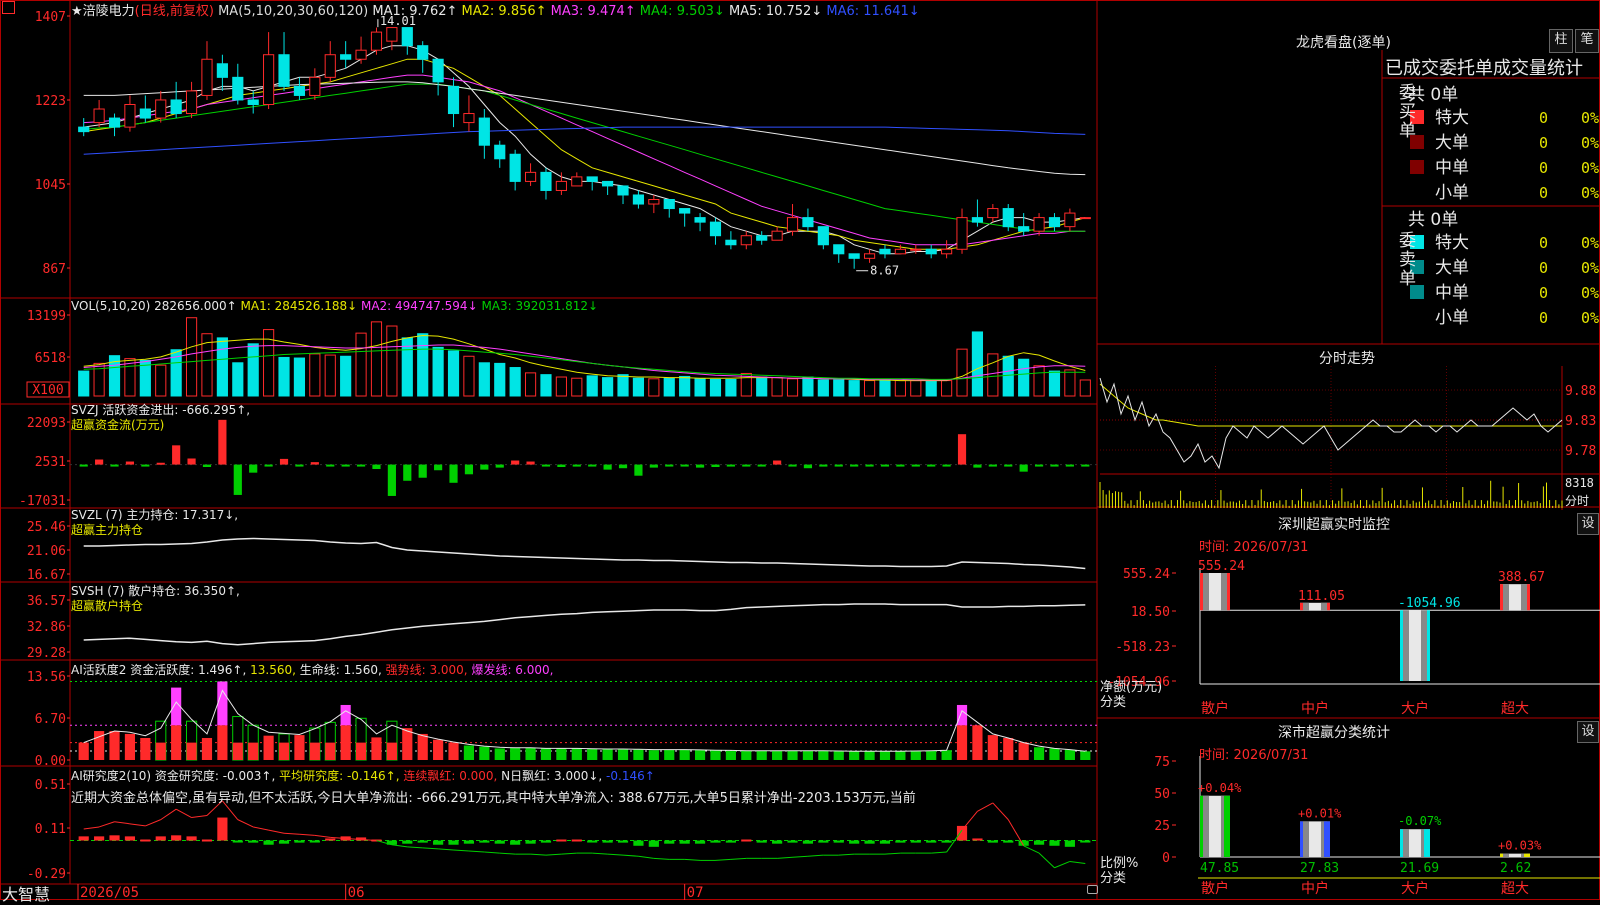 This screenshot has width=1600, height=905. I want to click on order-mode-button: 笔, so click(1587, 41).